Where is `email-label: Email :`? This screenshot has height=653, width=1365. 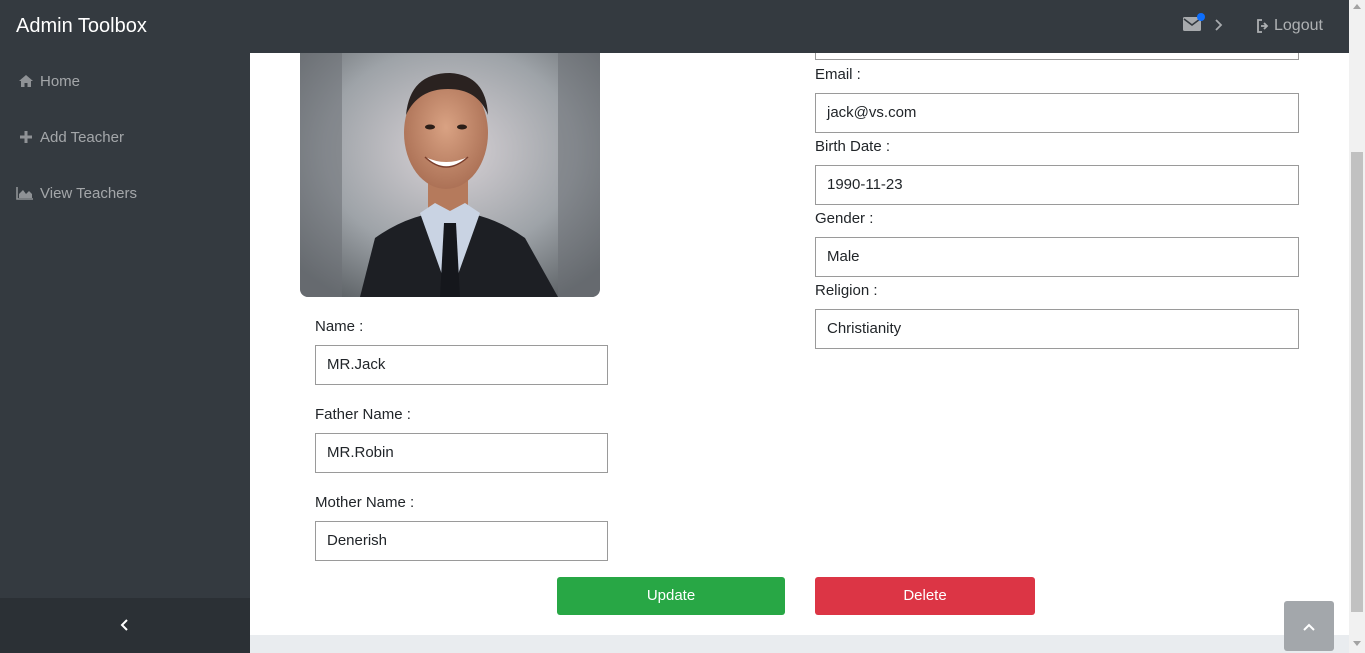 email-label: Email : is located at coordinates (838, 74).